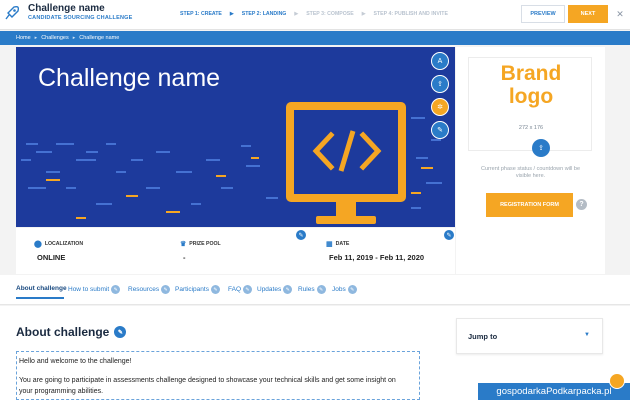  What do you see at coordinates (440, 130) in the screenshot?
I see `pencil-icon: ✎` at bounding box center [440, 130].